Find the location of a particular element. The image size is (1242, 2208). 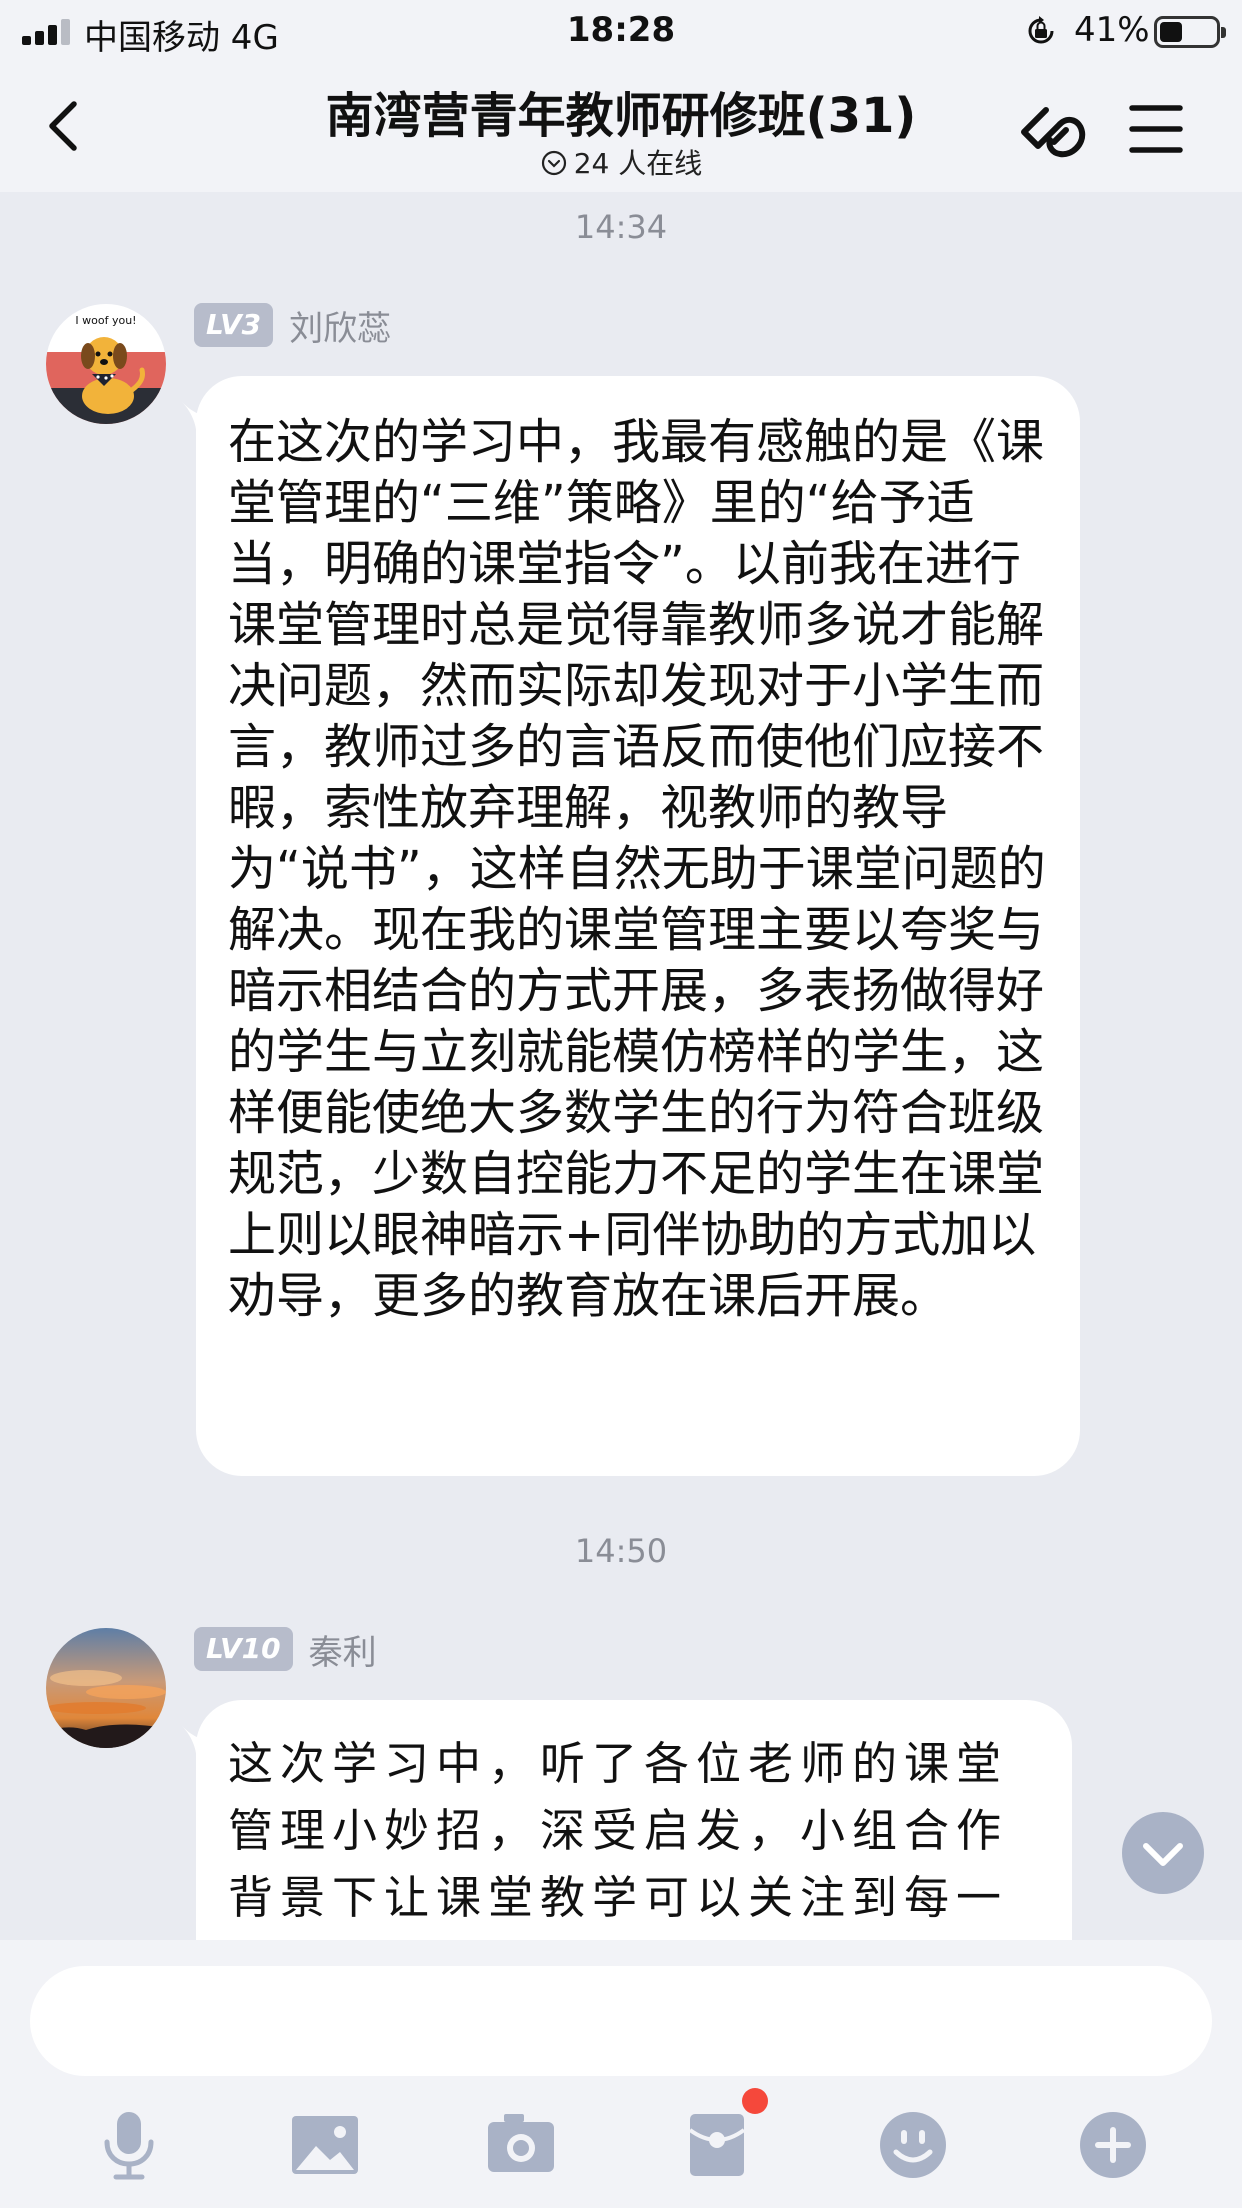

emoji-icon is located at coordinates (913, 2145).